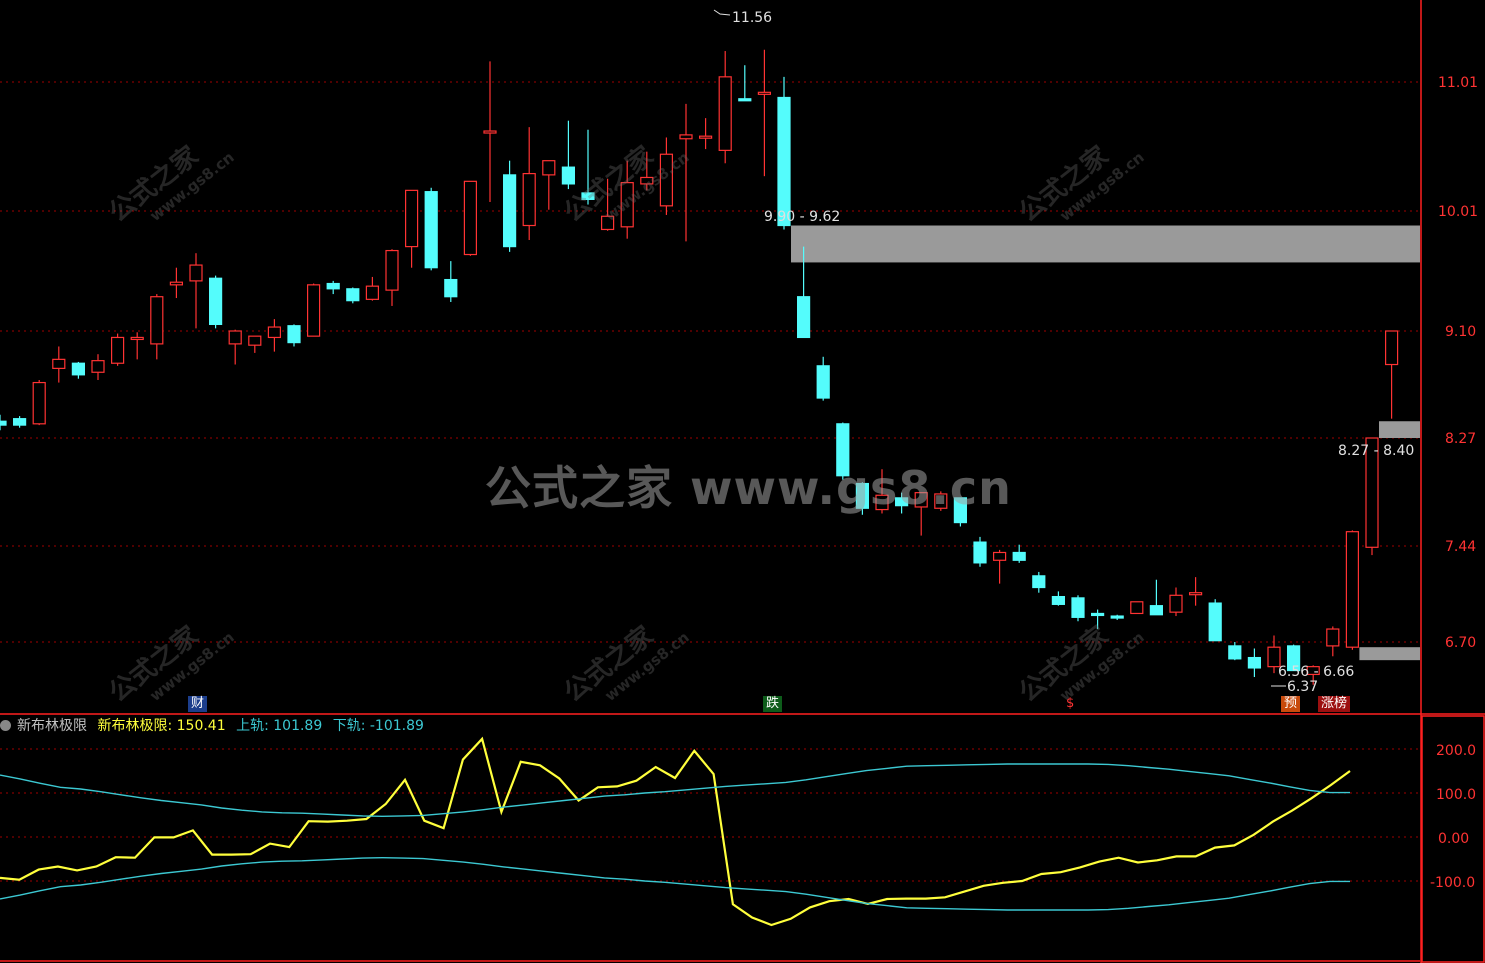  Describe the element at coordinates (198, 704) in the screenshot. I see `signal-cai: 财` at that location.